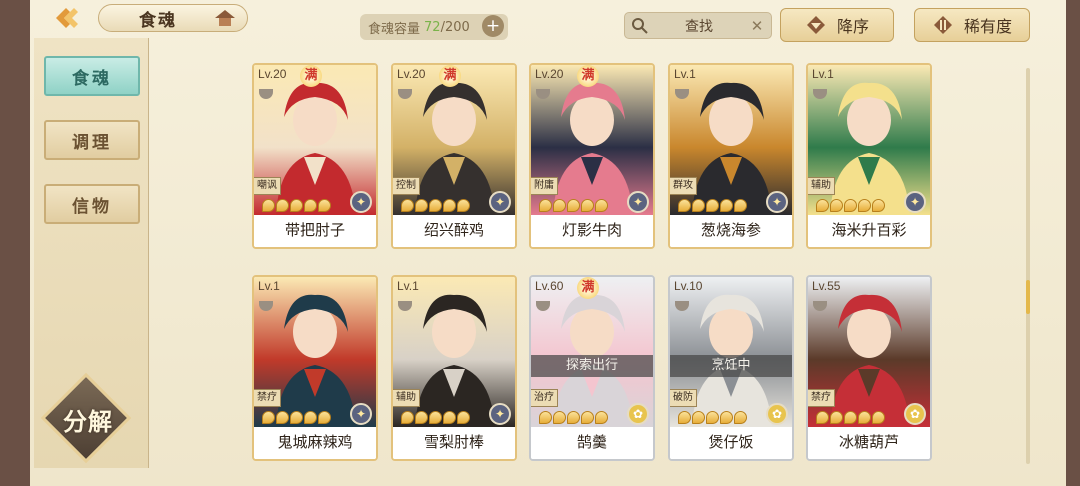 The image size is (1080, 486). What do you see at coordinates (544, 186) in the screenshot?
I see `role-badge: 附庸` at bounding box center [544, 186].